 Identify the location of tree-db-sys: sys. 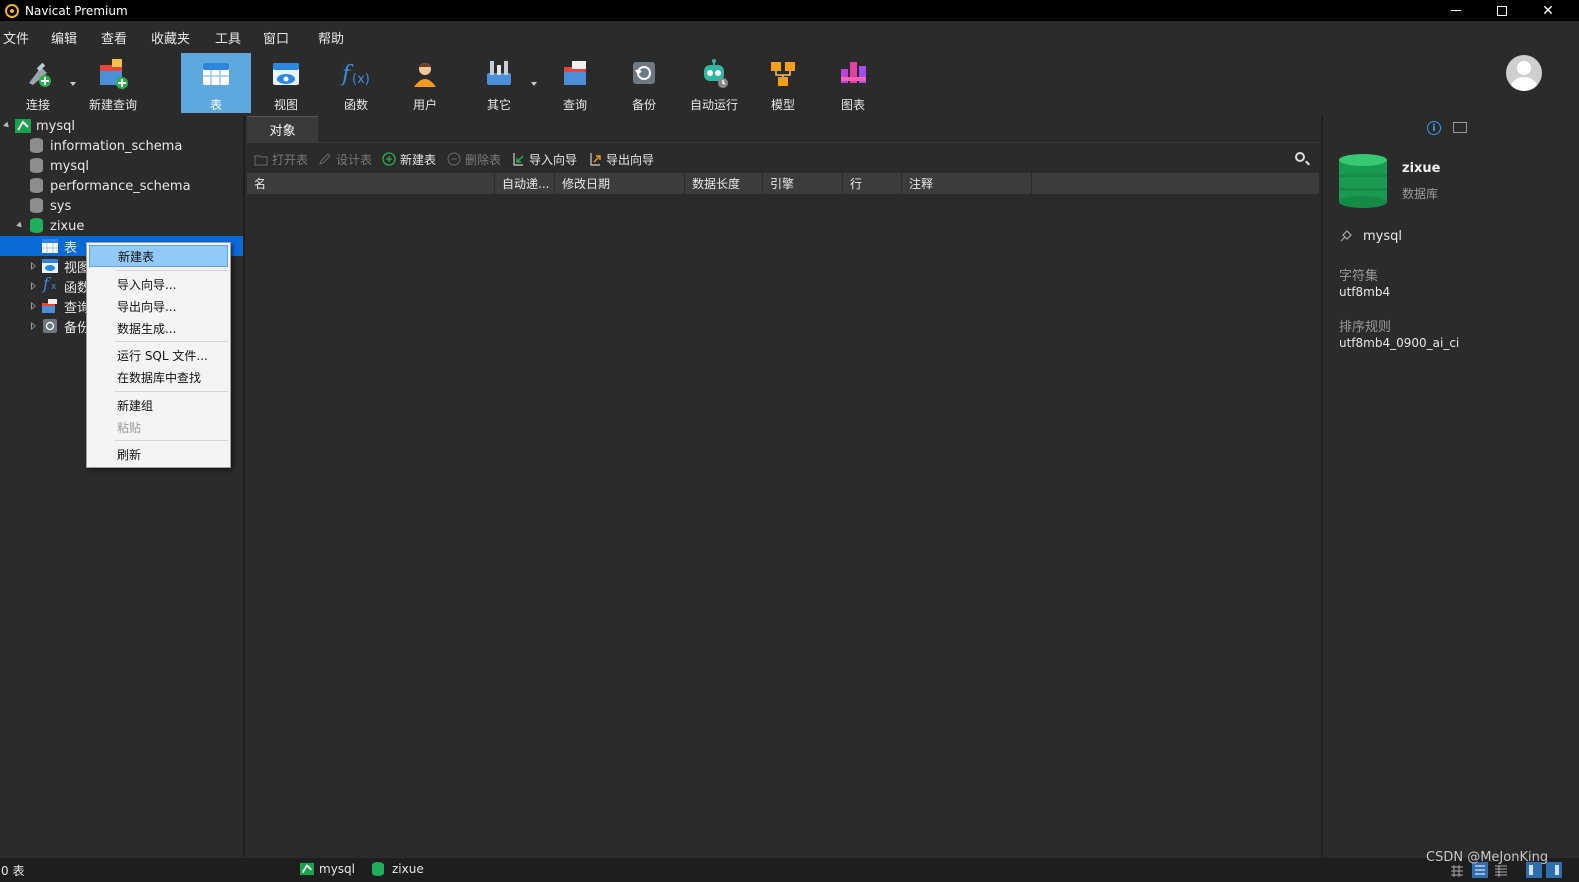
(121, 206).